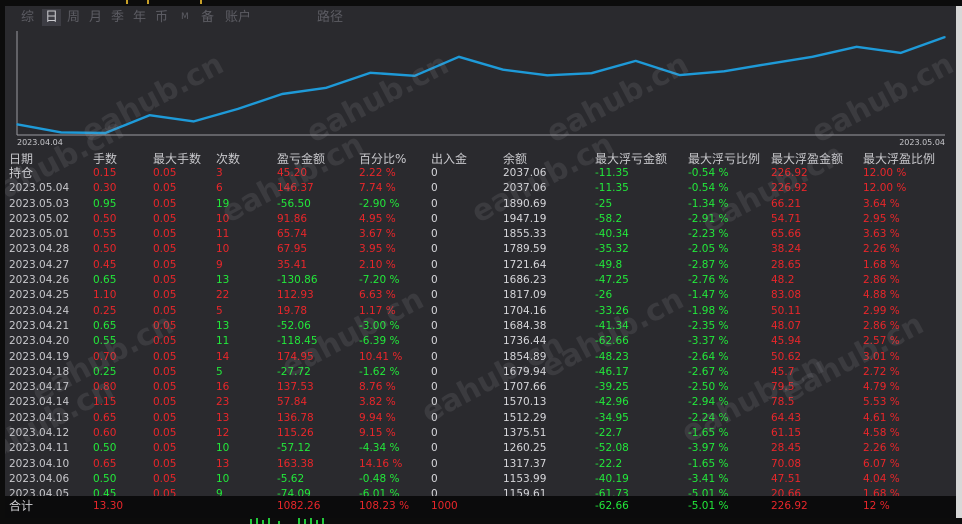  What do you see at coordinates (525, 203) in the screenshot?
I see `cell-bal: 1890.69` at bounding box center [525, 203].